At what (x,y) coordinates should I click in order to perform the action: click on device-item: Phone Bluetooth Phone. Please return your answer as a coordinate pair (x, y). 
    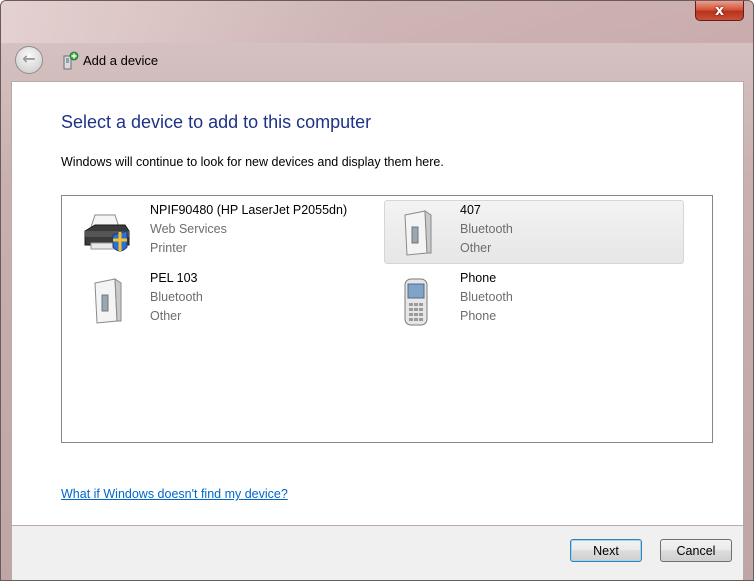
    Looking at the image, I should click on (534, 300).